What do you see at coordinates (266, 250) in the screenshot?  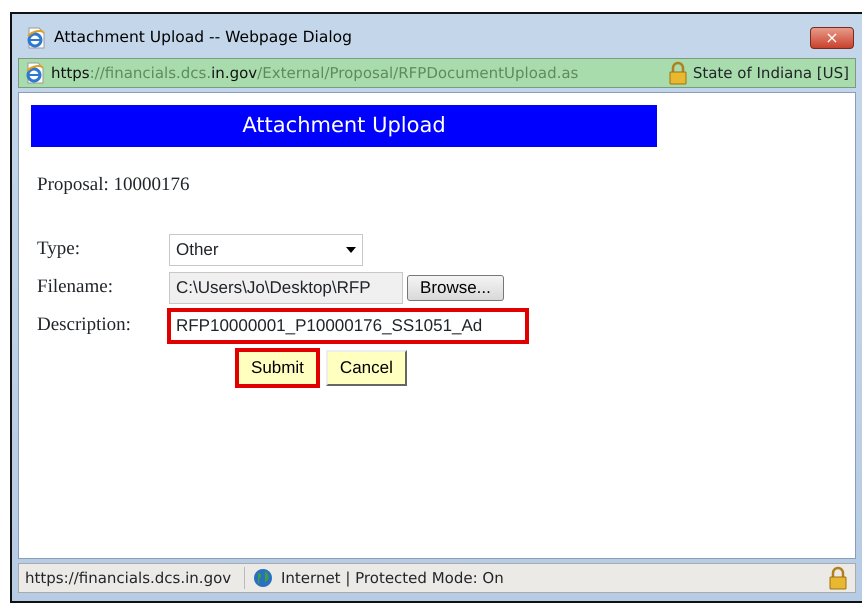 I see `type-dropdown: Other` at bounding box center [266, 250].